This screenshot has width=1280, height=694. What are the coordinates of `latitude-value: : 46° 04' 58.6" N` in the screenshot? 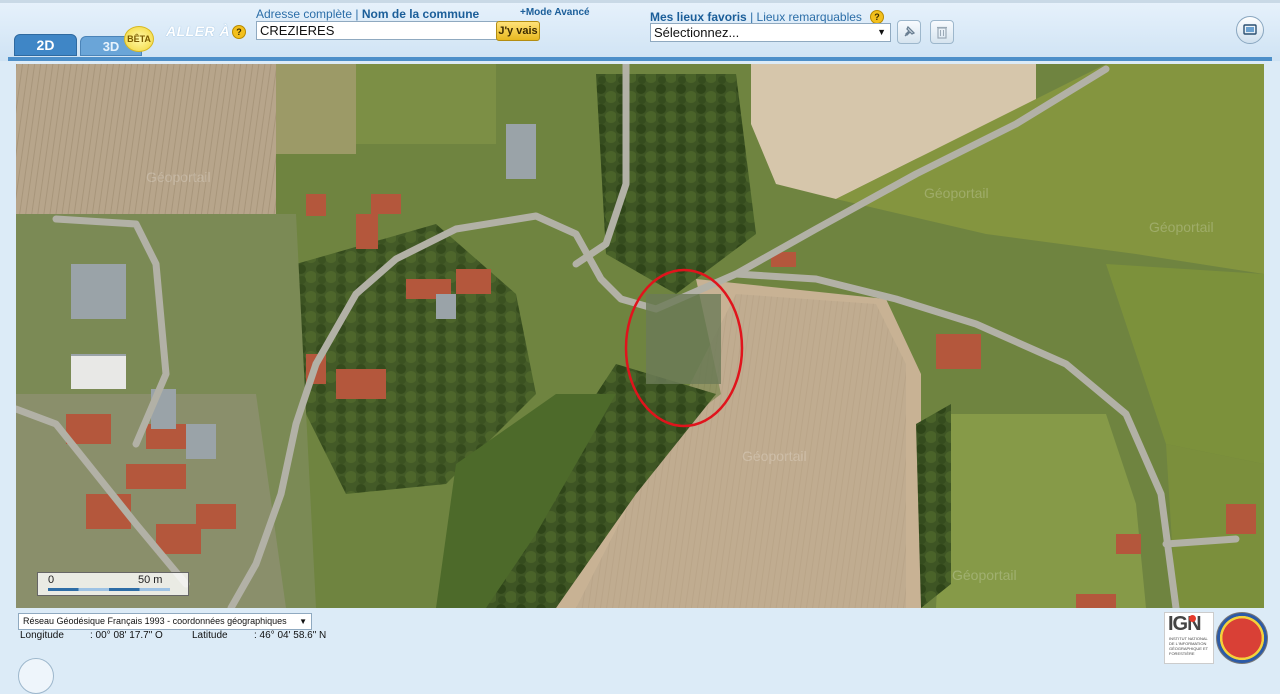 It's located at (290, 635).